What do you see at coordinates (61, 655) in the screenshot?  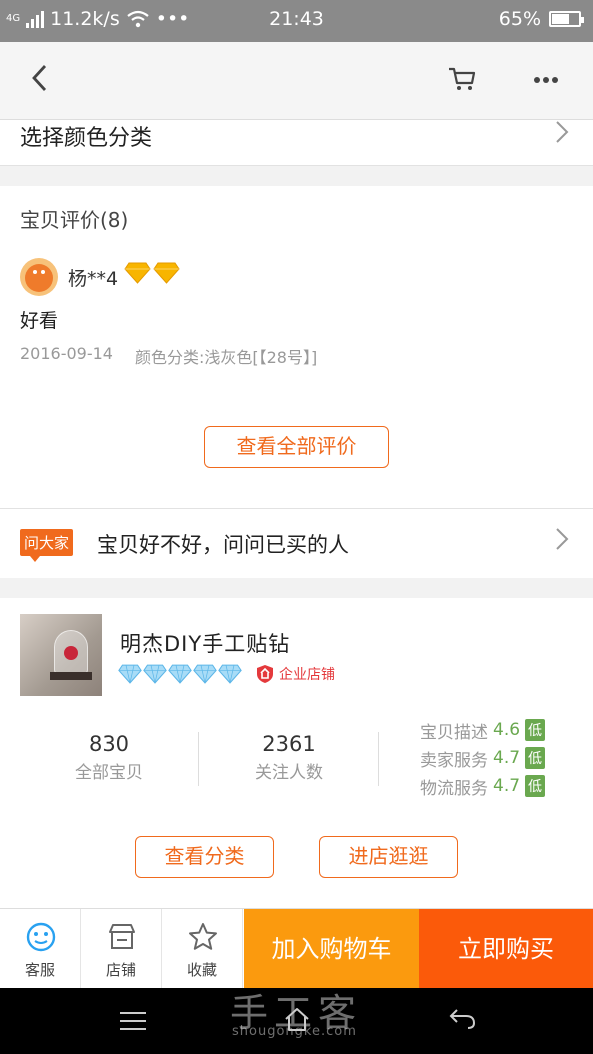 I see `shop-logo` at bounding box center [61, 655].